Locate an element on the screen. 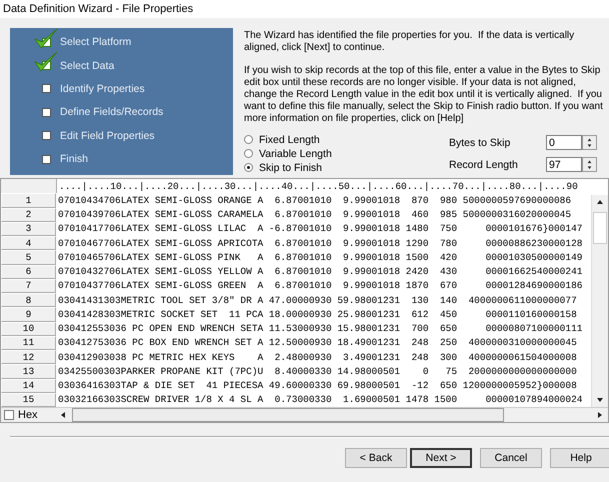 This screenshot has width=609, height=482. record-text: 07010417706LATEX SEMI-GLOSS LILAC A -6.87001010 9.99001018 1480 750 0000101676}000147 is located at coordinates (319, 228).